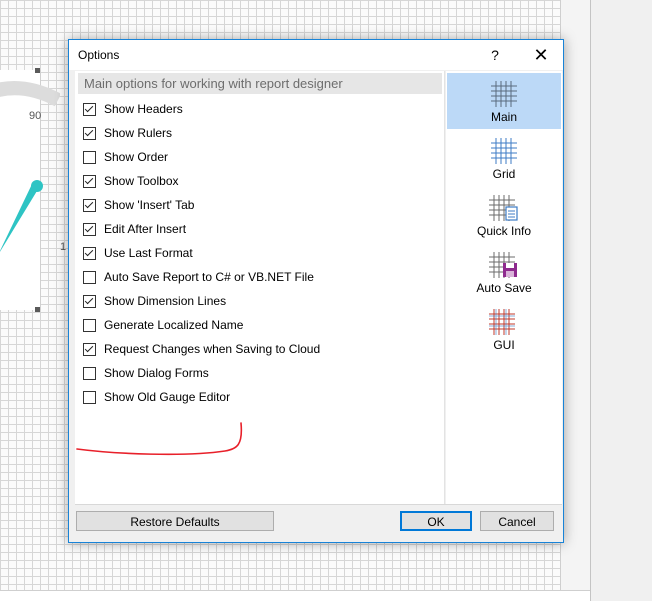 The width and height of the screenshot is (652, 602). Describe the element at coordinates (503, 265) in the screenshot. I see `auto-save-icon` at that location.